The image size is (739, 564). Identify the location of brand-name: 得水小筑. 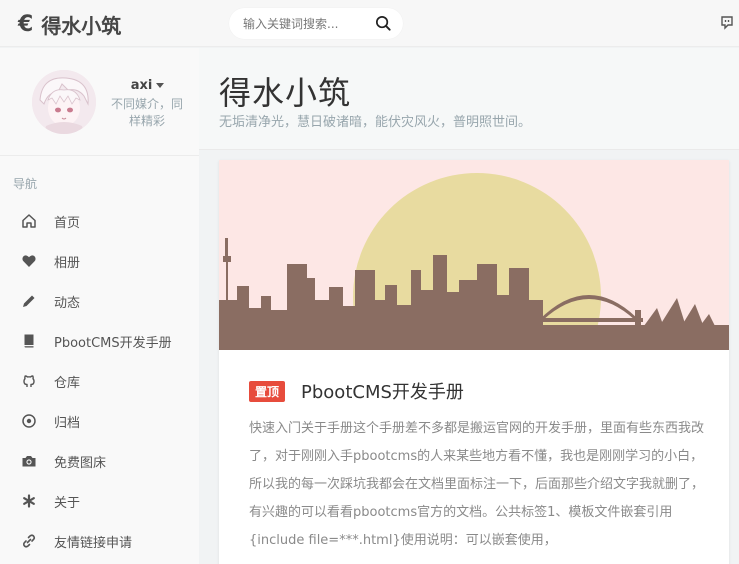
(81, 26).